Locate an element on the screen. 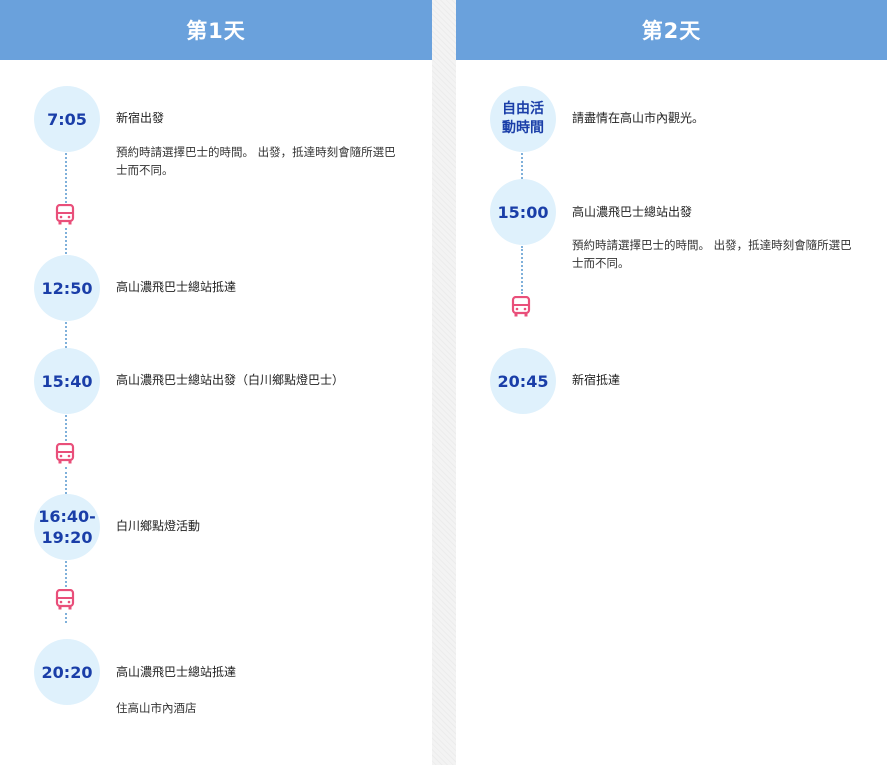  time-bubble: 20:45 is located at coordinates (523, 381).